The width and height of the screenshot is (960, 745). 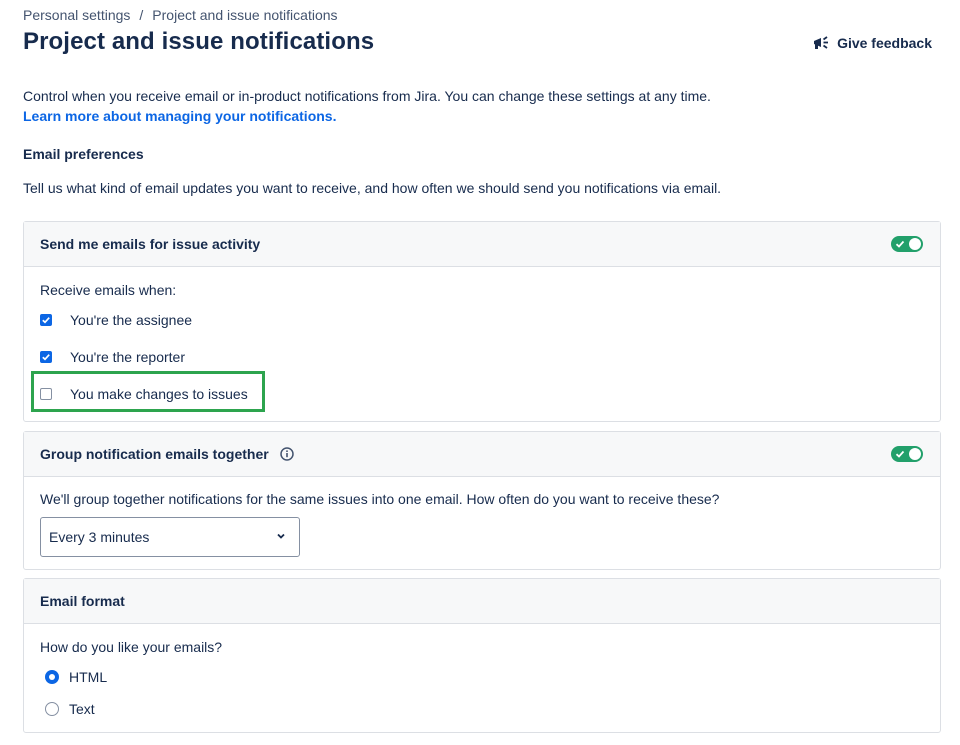 I want to click on checkbox-reporter-box, so click(x=46, y=357).